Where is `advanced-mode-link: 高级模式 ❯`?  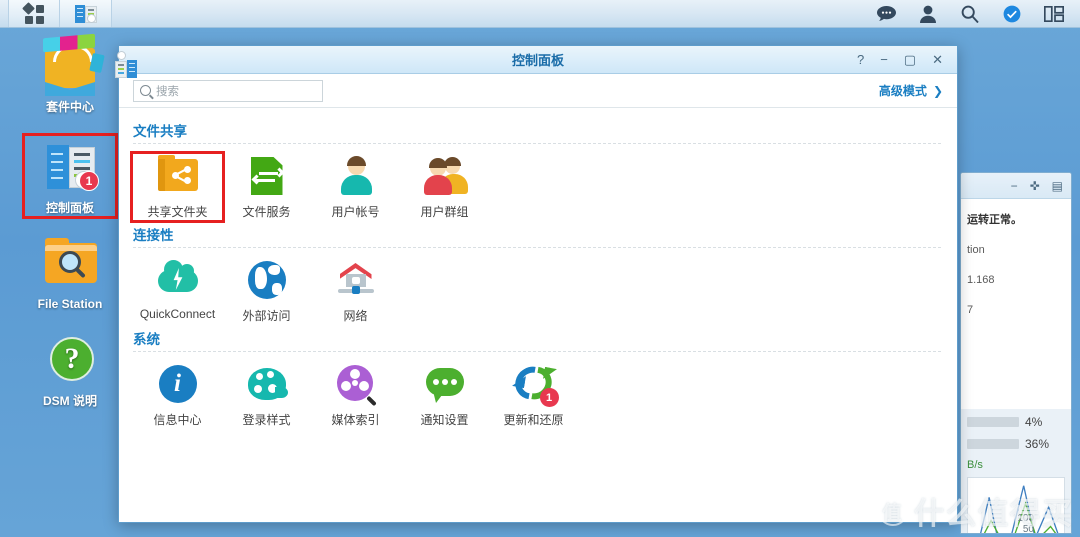 advanced-mode-link: 高级模式 ❯ is located at coordinates (911, 90).